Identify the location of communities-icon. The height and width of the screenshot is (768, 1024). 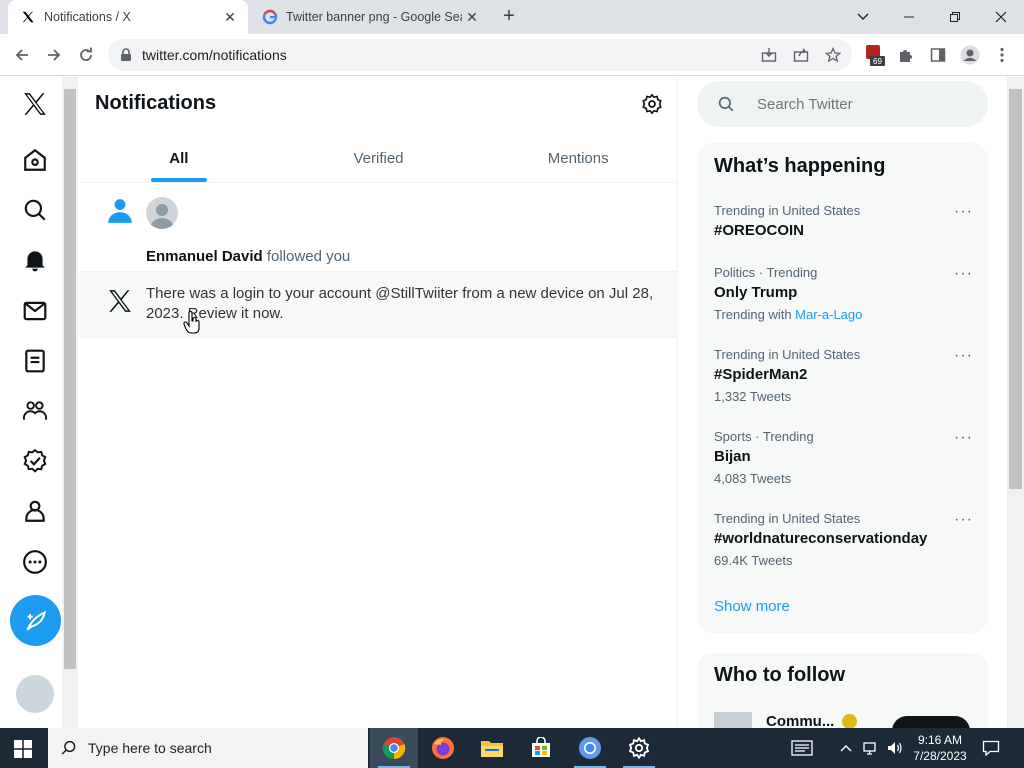
(35, 411).